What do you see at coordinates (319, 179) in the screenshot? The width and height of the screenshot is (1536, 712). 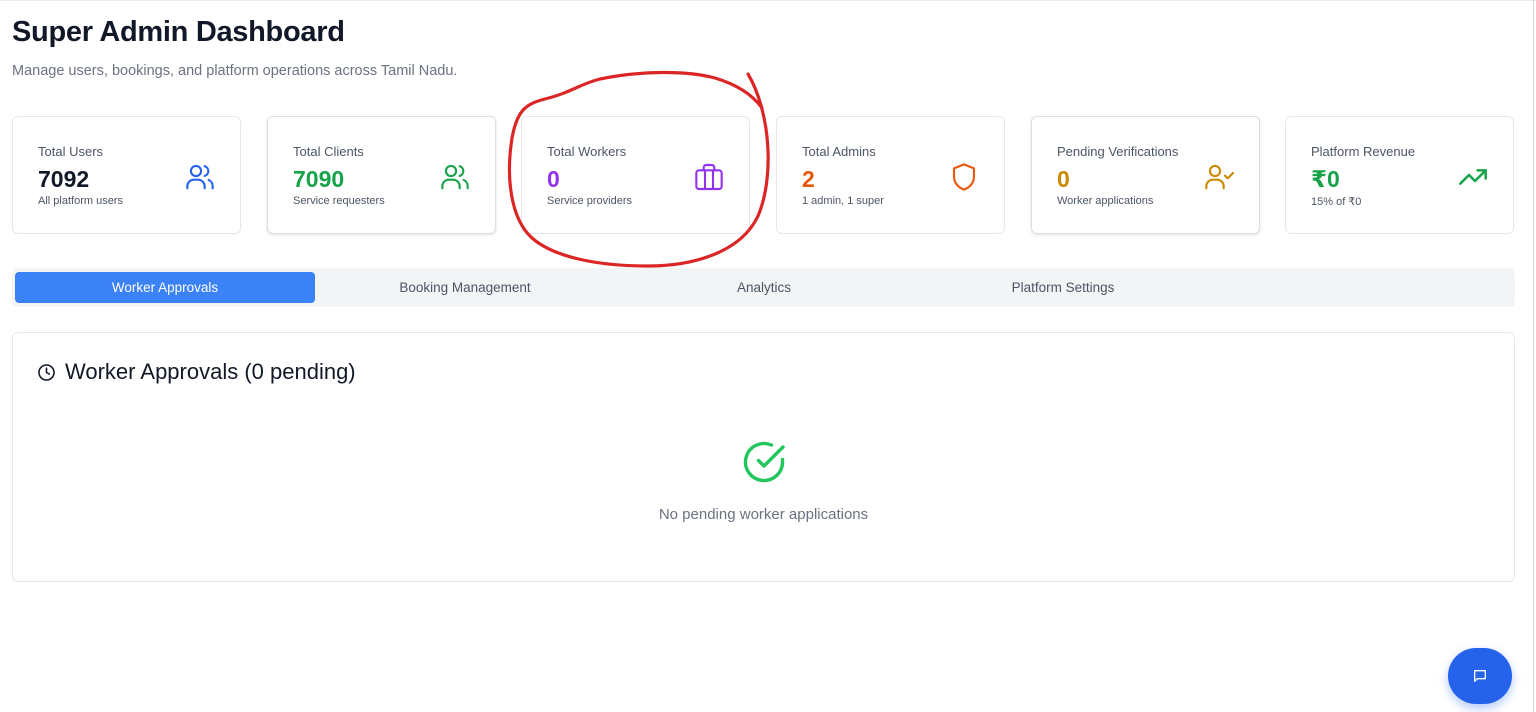 I see `stat-value: 7090` at bounding box center [319, 179].